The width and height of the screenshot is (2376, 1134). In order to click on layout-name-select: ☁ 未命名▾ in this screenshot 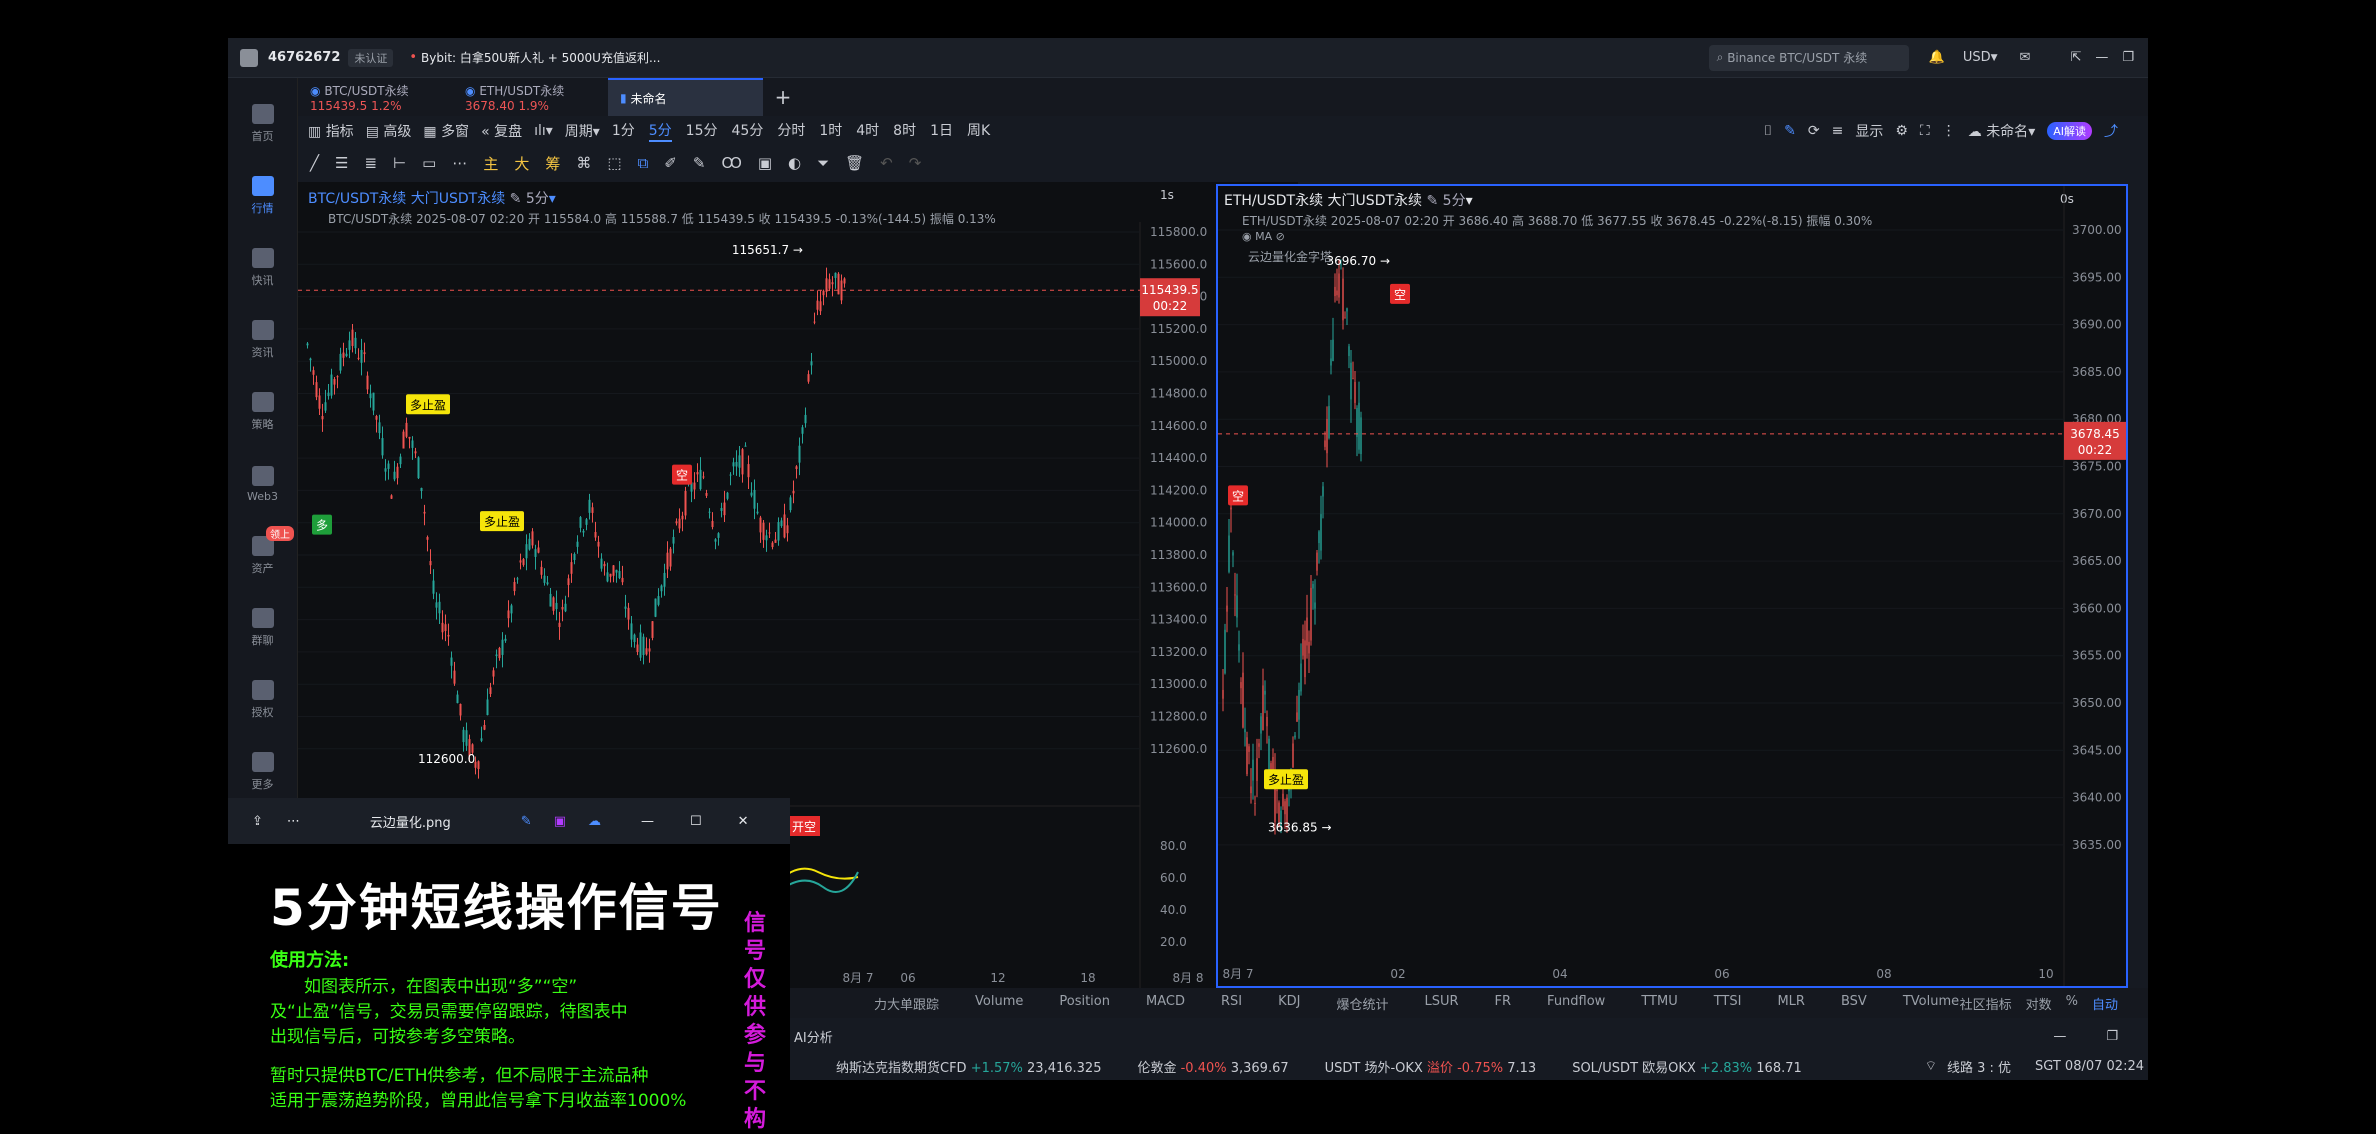, I will do `click(2001, 131)`.